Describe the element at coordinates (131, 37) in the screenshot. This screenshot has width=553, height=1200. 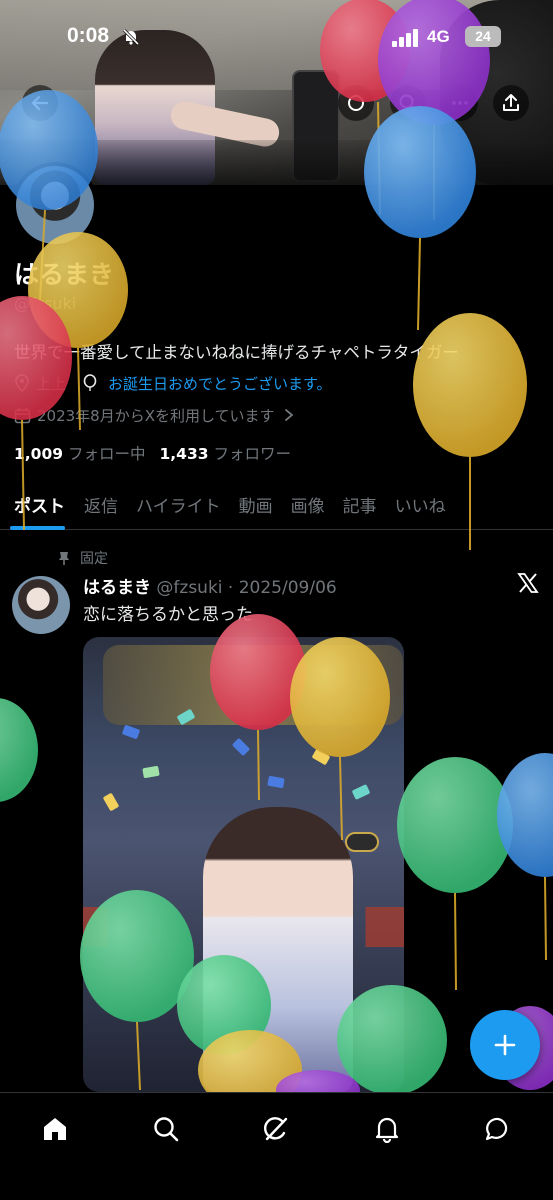
I see `silent-bell-icon` at that location.